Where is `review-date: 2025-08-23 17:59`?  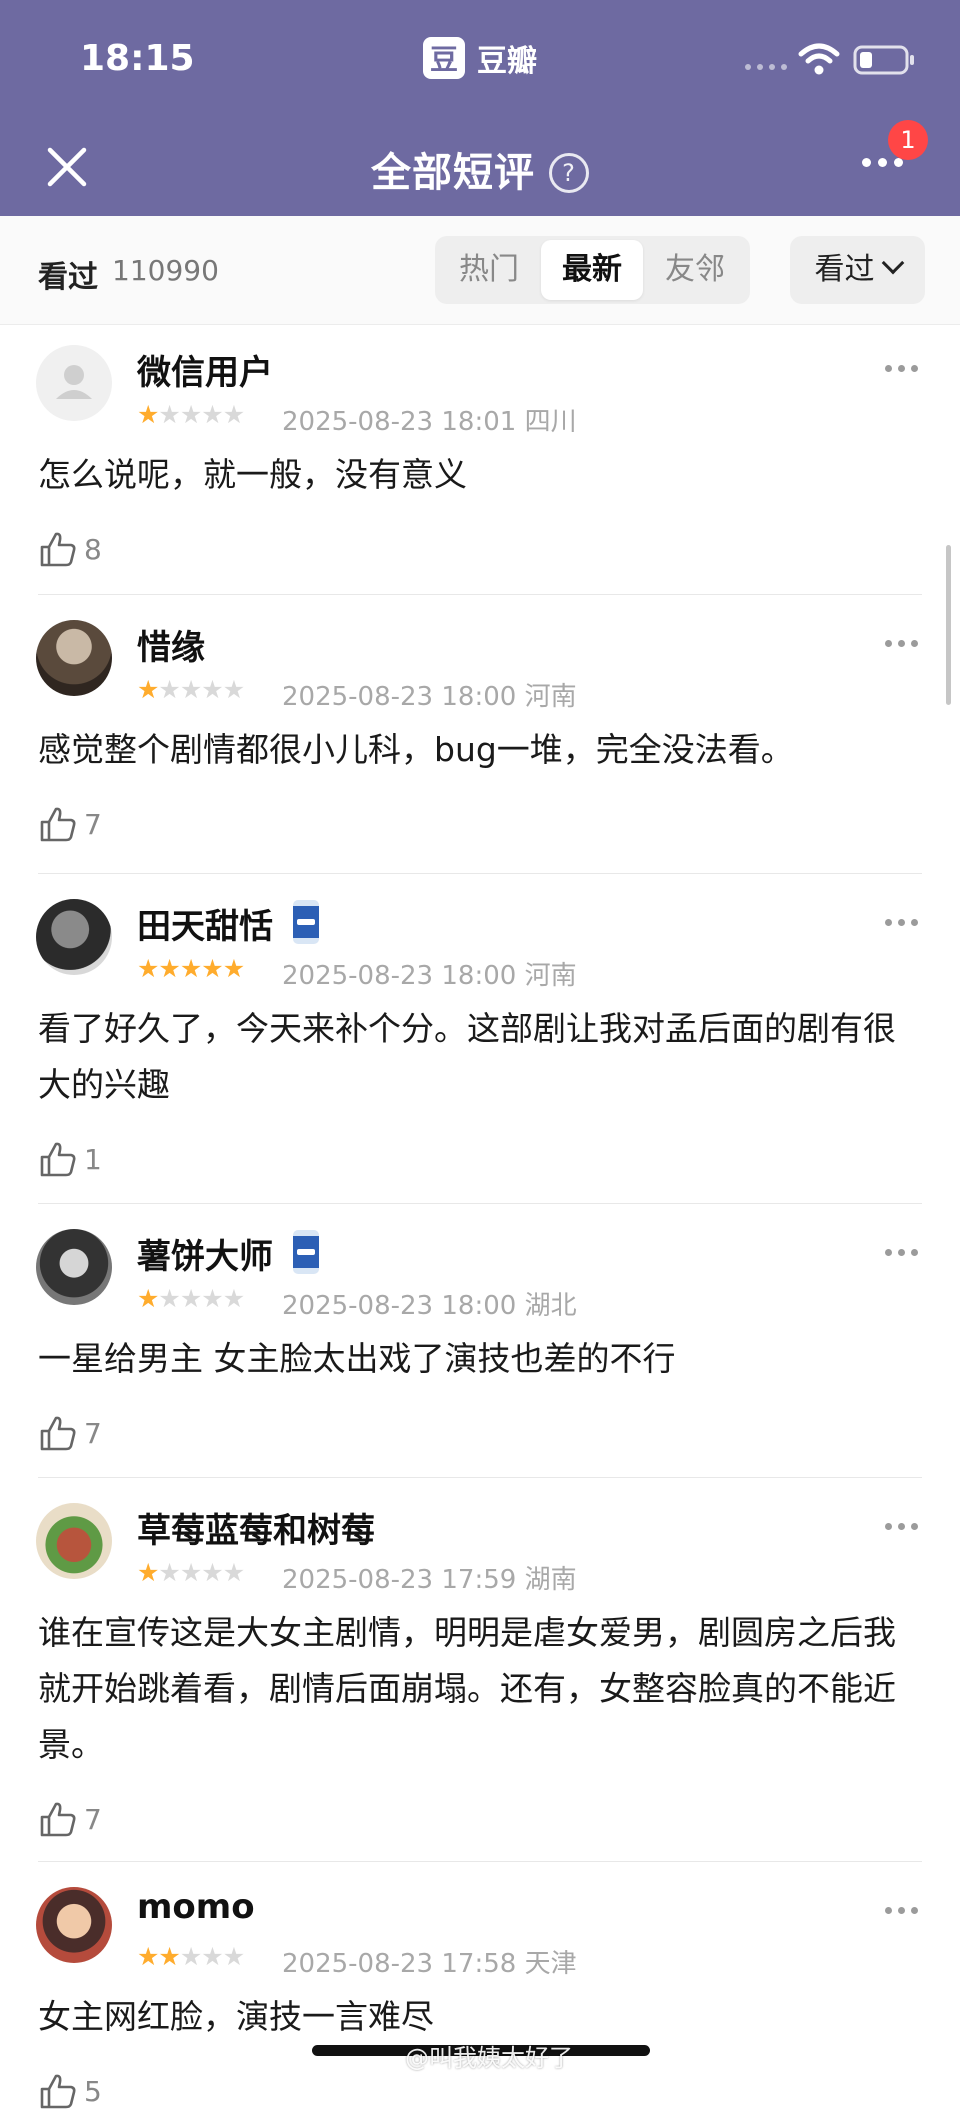
review-date: 2025-08-23 17:59 is located at coordinates (399, 1580).